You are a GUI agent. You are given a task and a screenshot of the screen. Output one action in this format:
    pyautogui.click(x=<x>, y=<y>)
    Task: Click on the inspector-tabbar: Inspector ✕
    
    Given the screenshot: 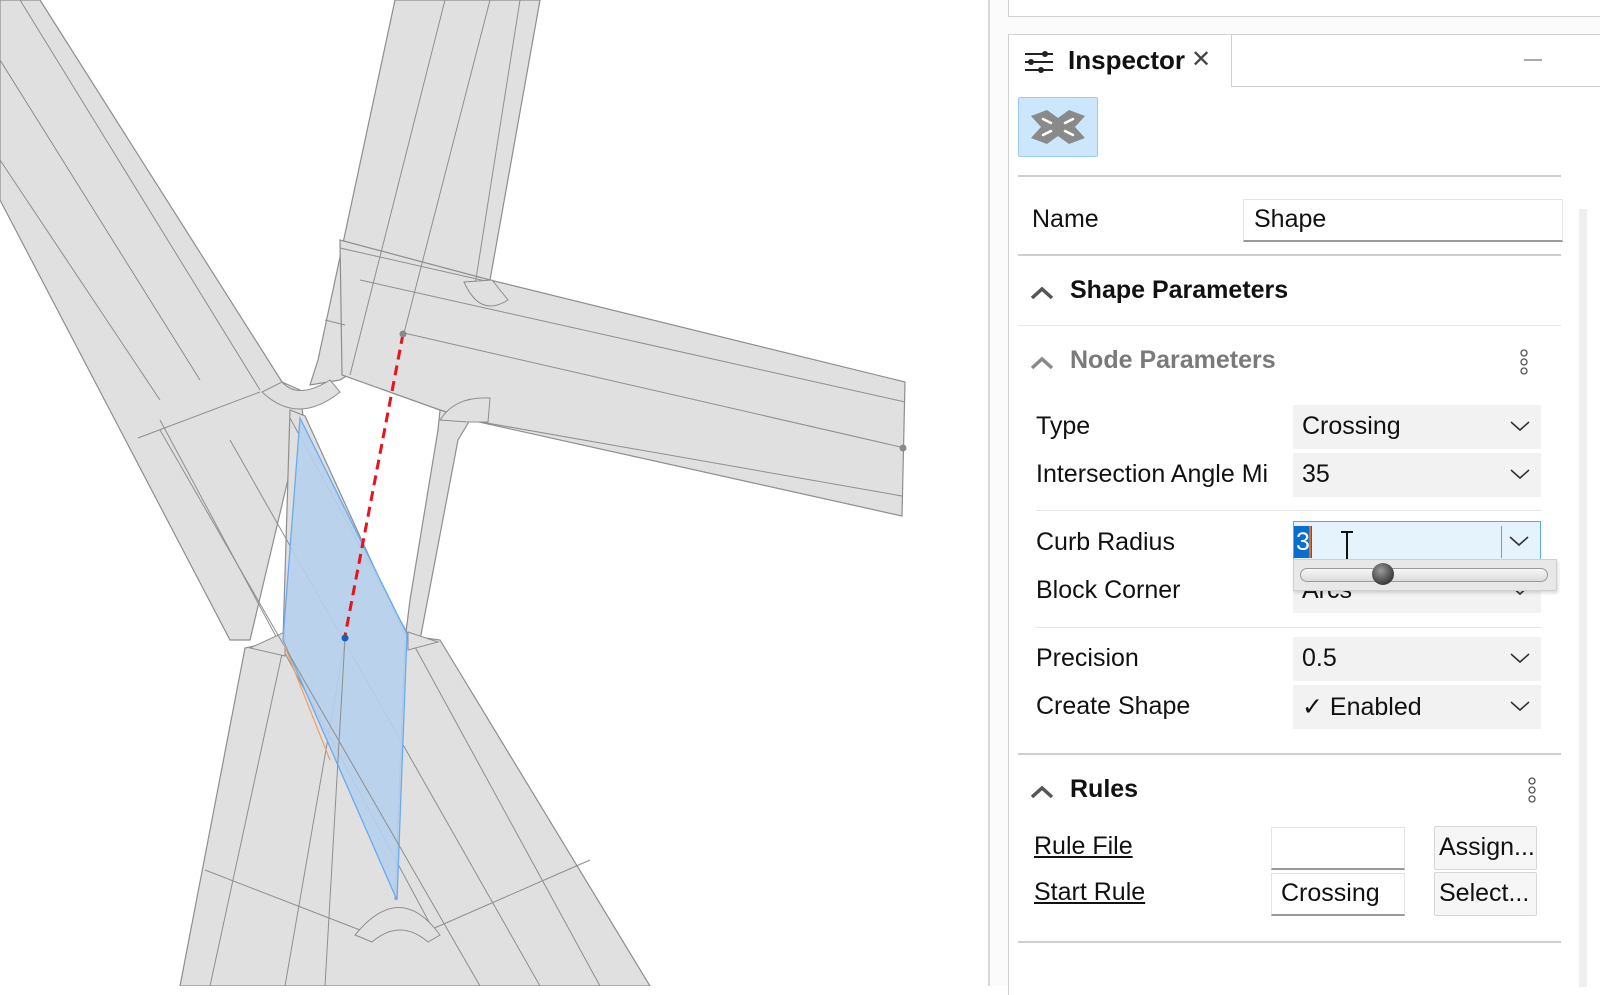 What is the action you would take?
    pyautogui.click(x=1304, y=61)
    